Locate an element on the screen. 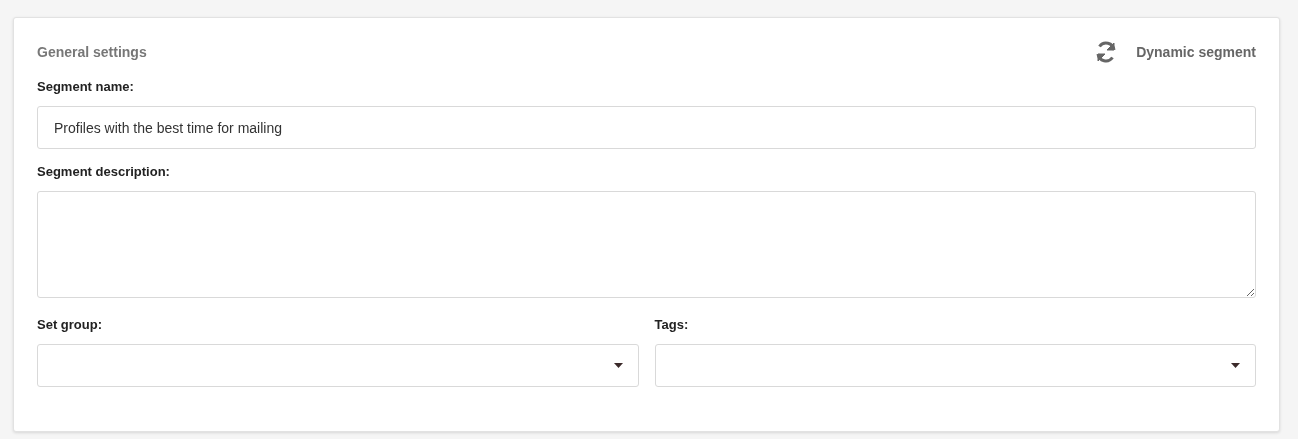 The width and height of the screenshot is (1298, 439). section-title: General settings is located at coordinates (92, 52).